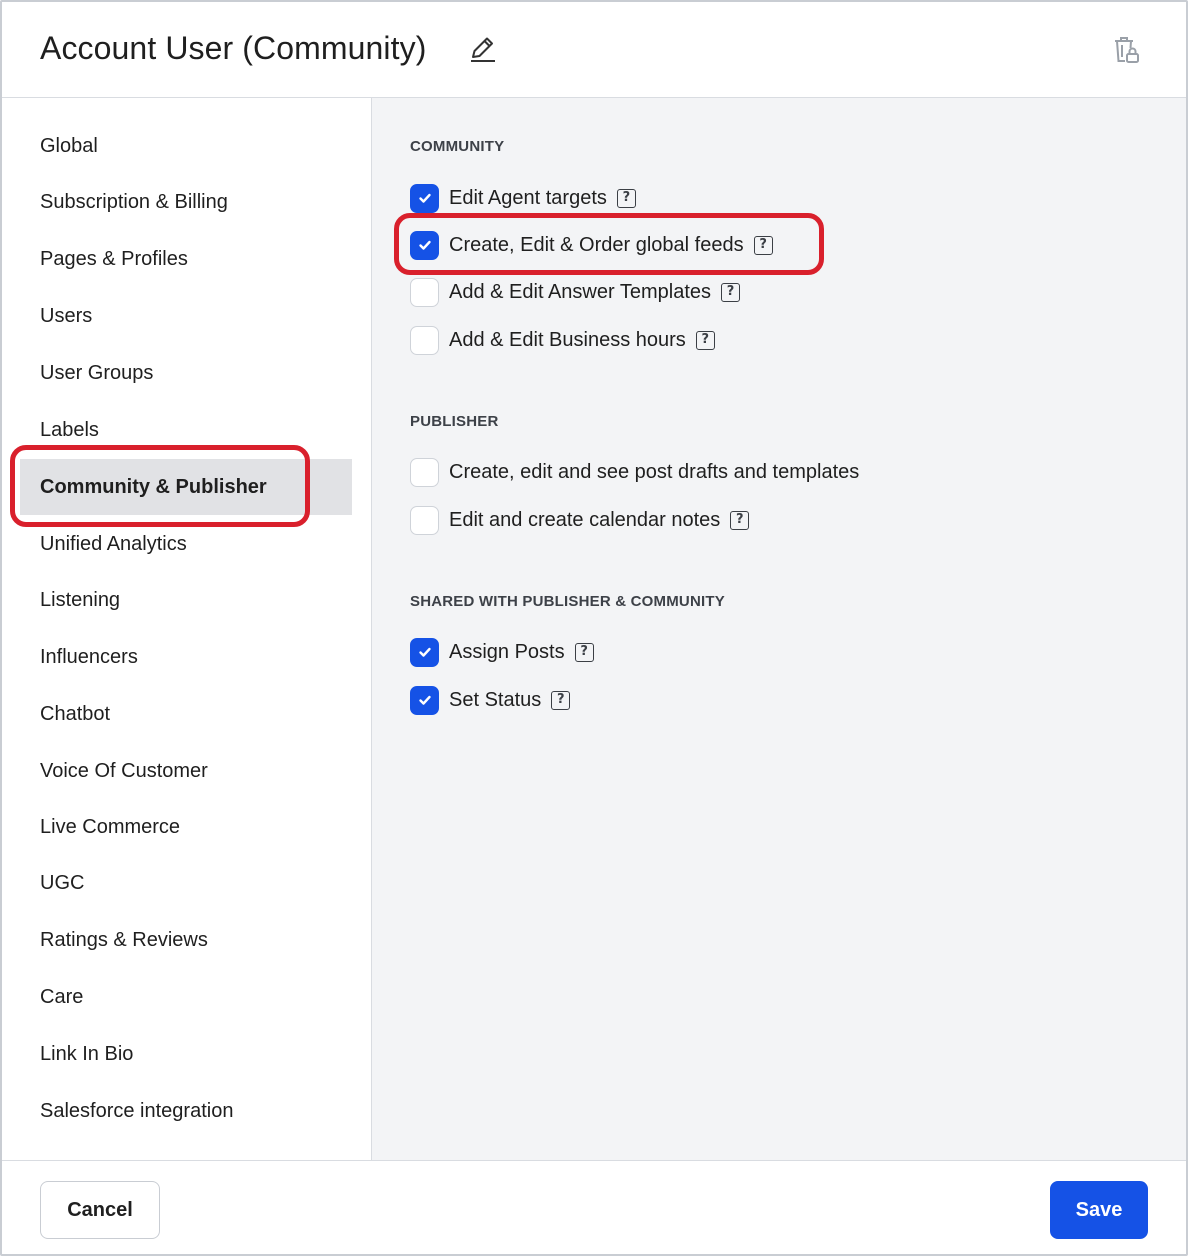 The image size is (1188, 1256). What do you see at coordinates (483, 49) in the screenshot?
I see `pencil-icon` at bounding box center [483, 49].